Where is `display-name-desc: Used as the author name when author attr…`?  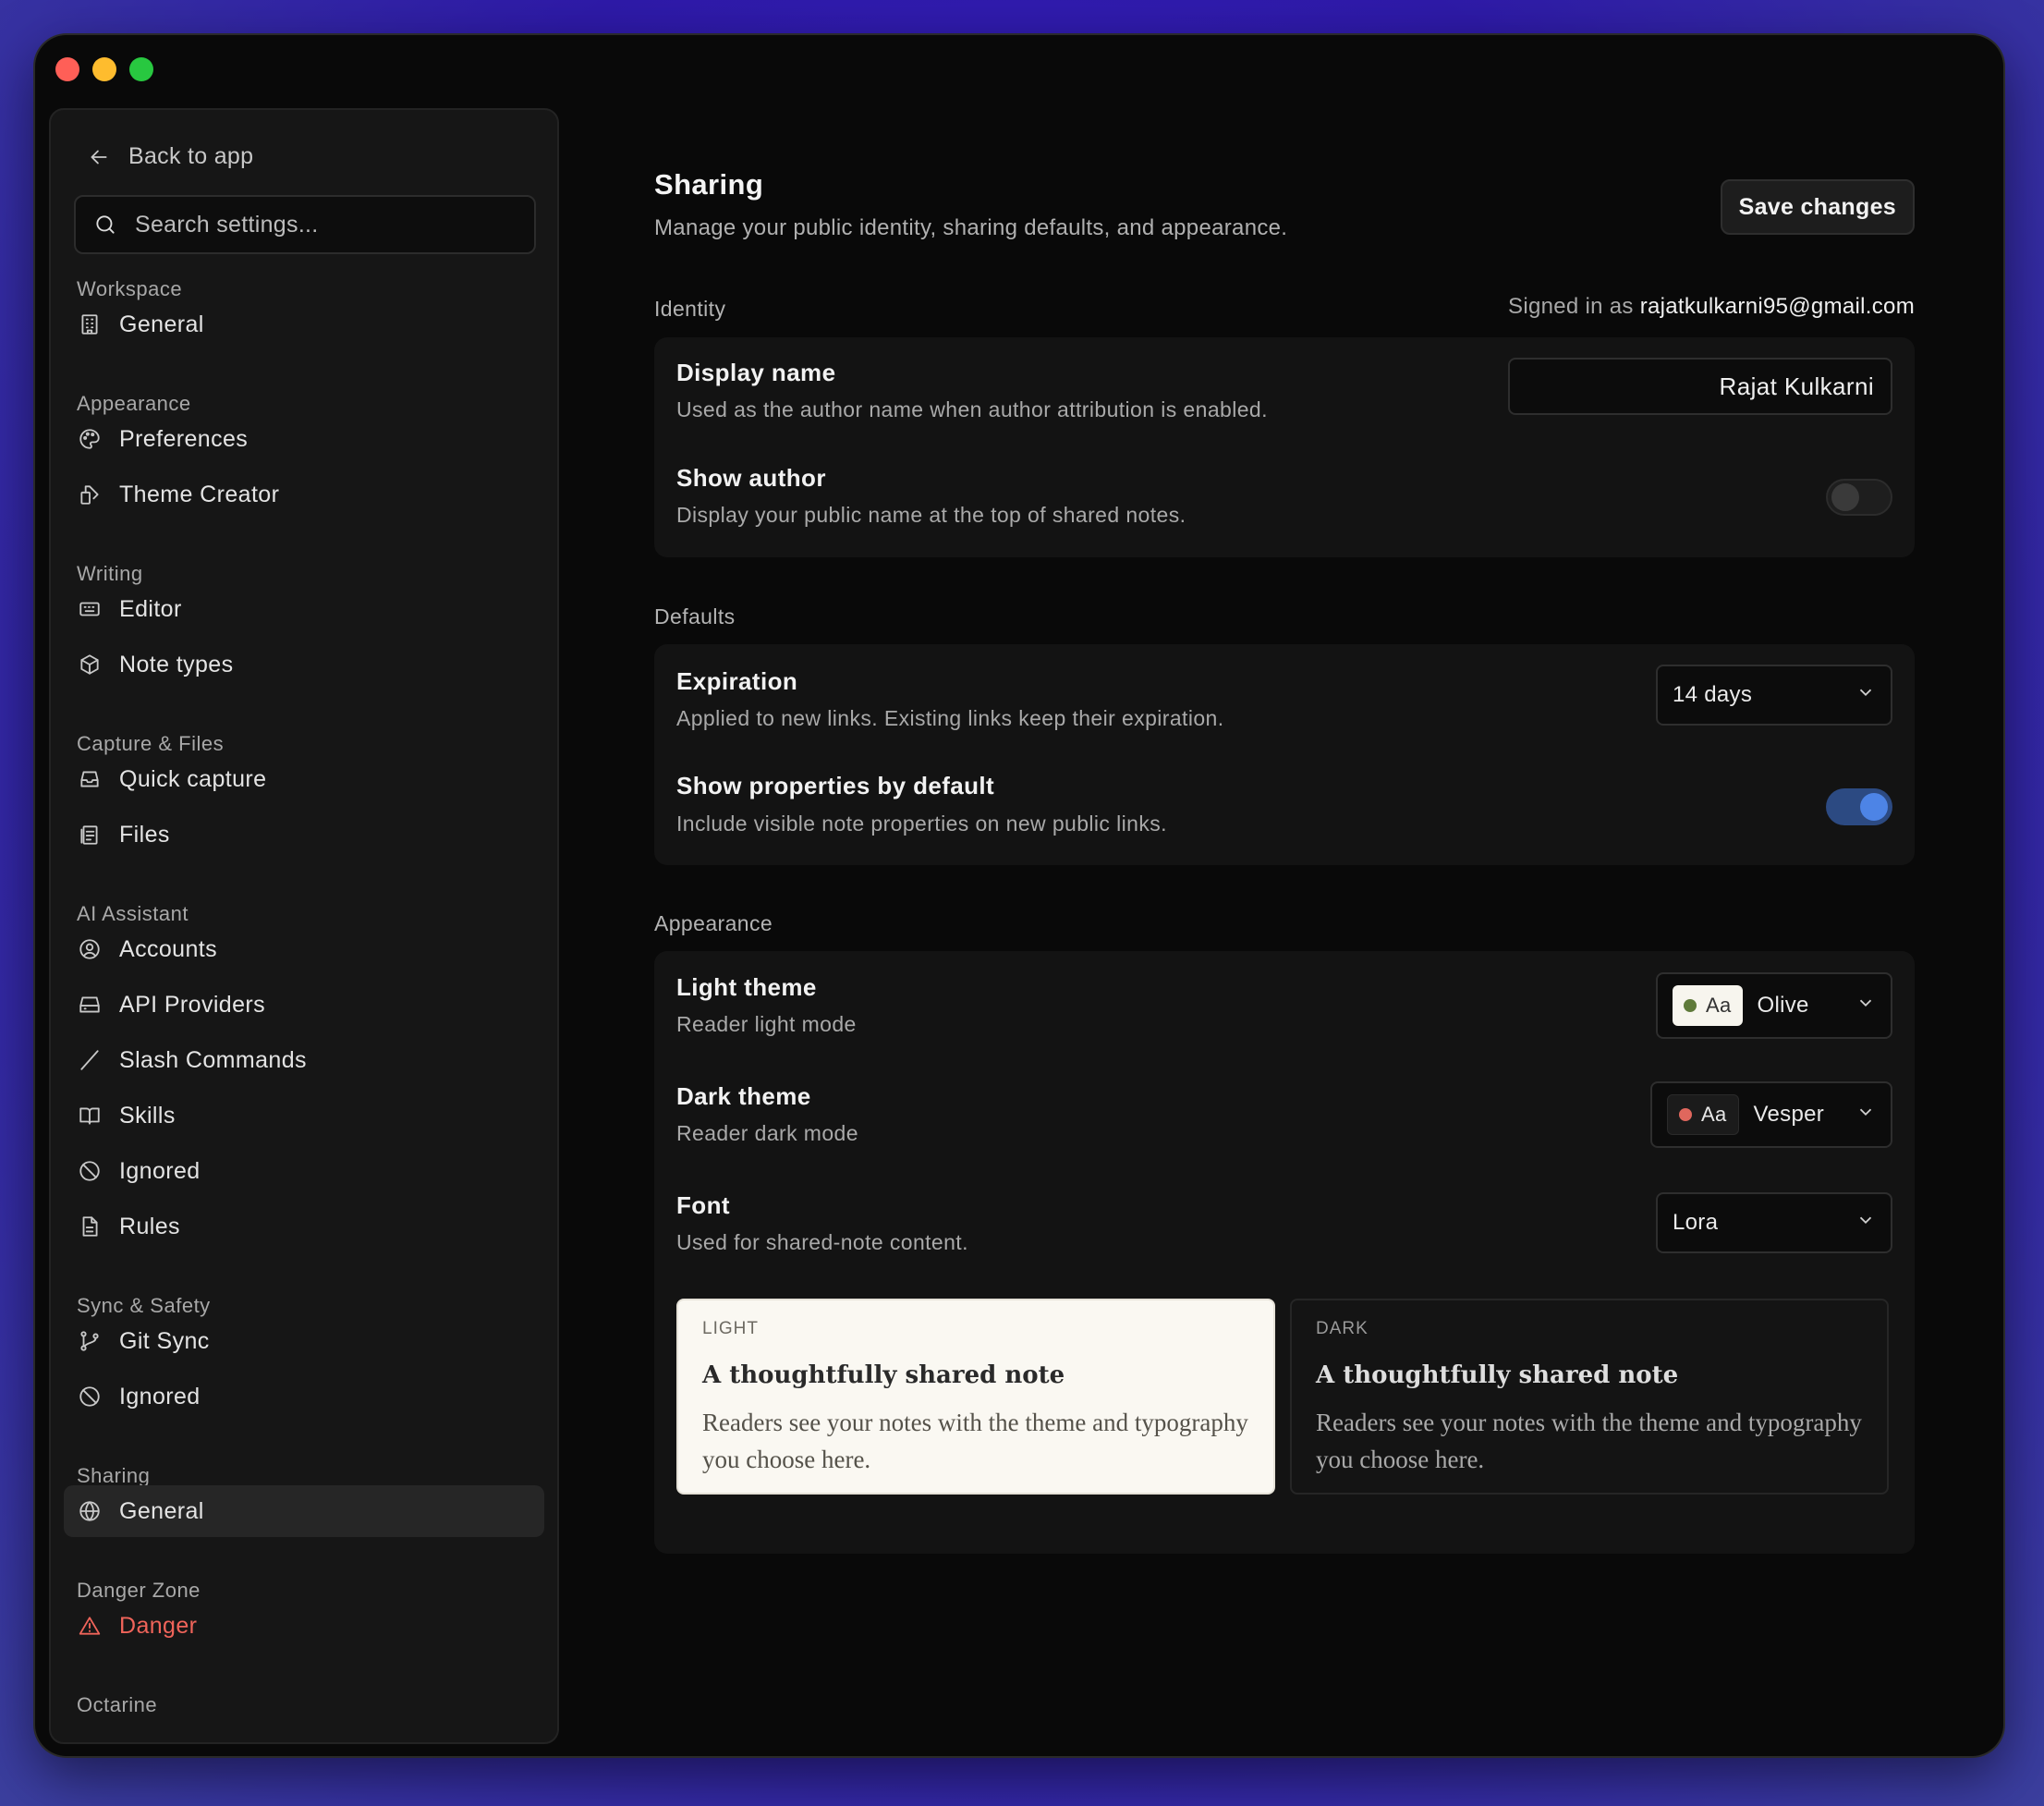
display-name-desc: Used as the author name when author attr… is located at coordinates (972, 409).